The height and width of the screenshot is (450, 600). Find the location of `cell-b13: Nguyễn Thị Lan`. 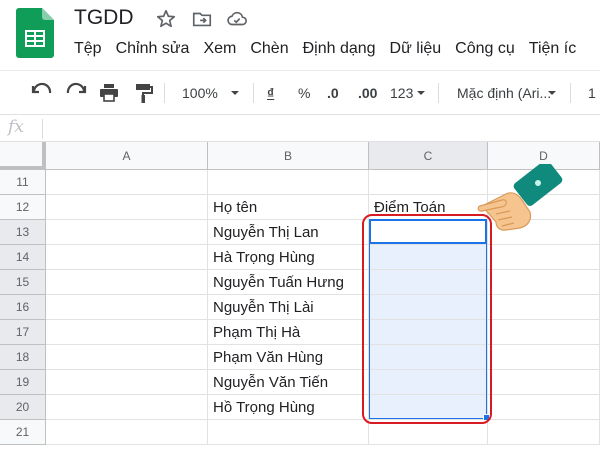

cell-b13: Nguyễn Thị Lan is located at coordinates (288, 232).